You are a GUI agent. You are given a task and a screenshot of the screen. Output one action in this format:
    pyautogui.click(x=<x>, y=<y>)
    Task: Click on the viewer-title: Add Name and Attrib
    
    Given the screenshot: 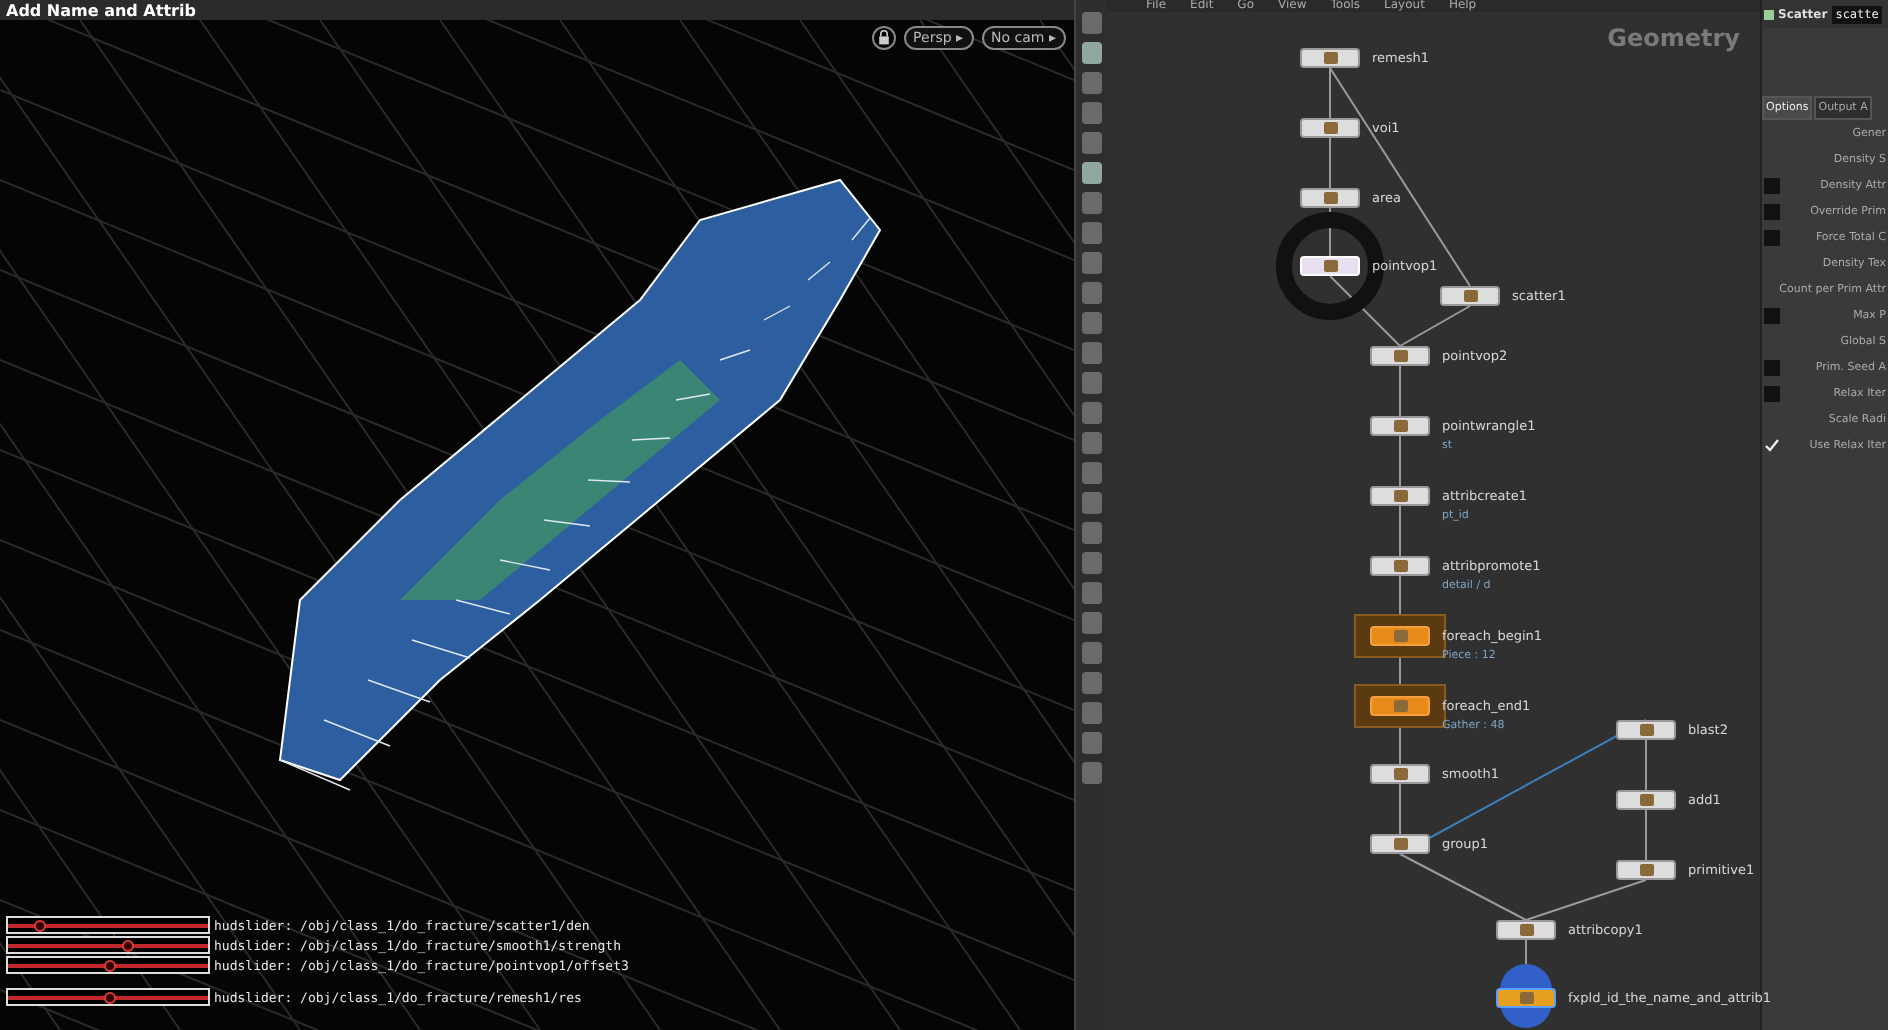 What is the action you would take?
    pyautogui.click(x=101, y=11)
    